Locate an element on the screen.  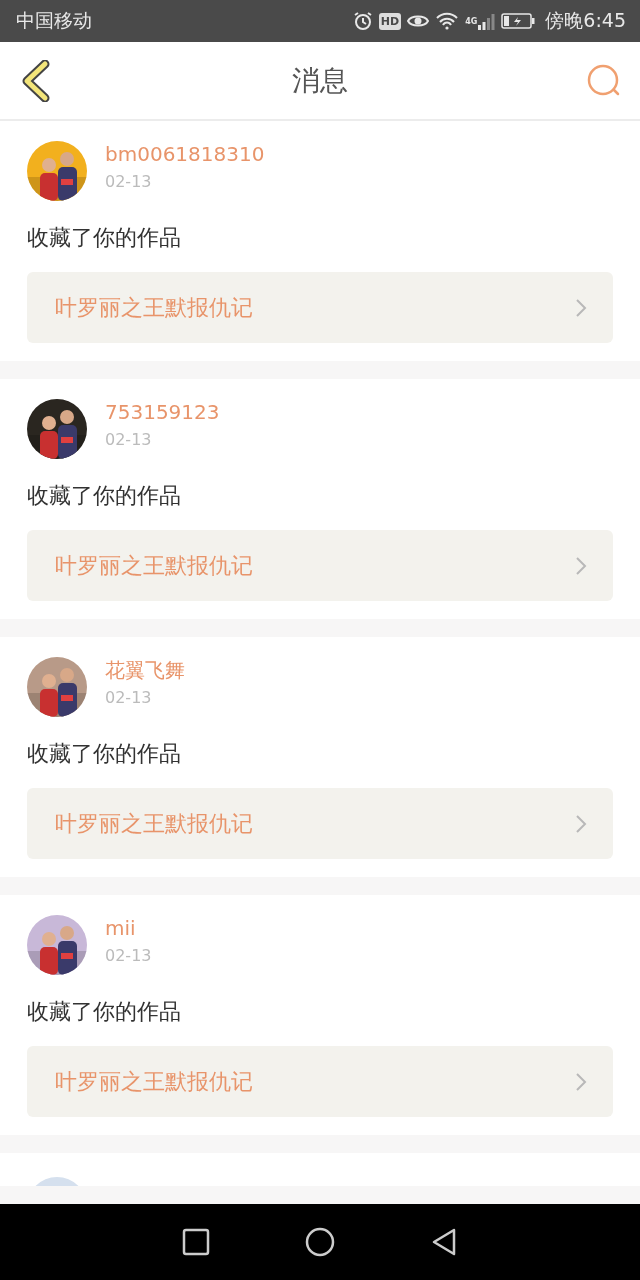
circle-icon is located at coordinates (320, 1242).